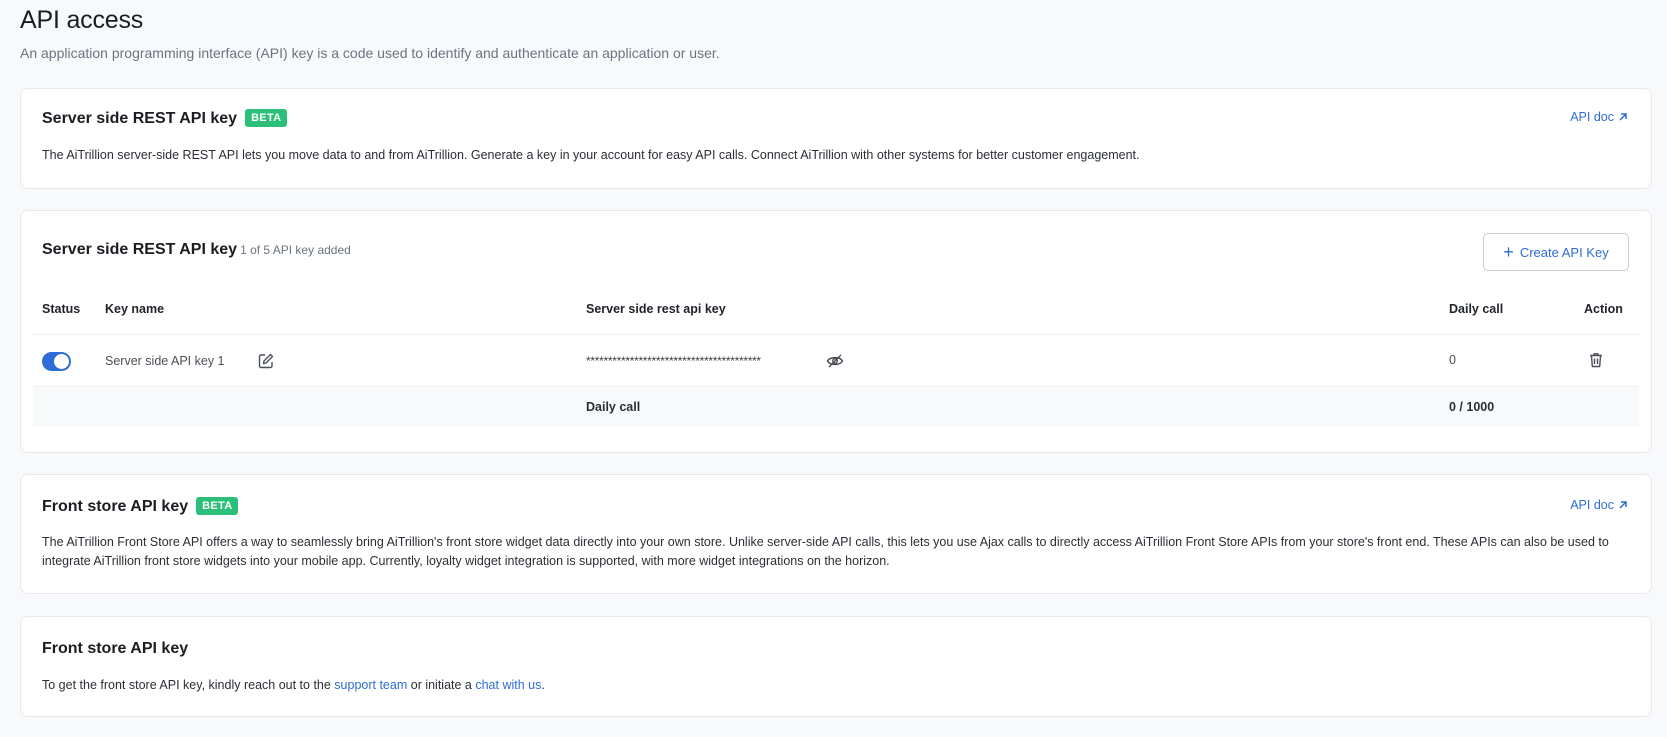 The height and width of the screenshot is (737, 1667). Describe the element at coordinates (835, 361) in the screenshot. I see `eye-off-icon` at that location.